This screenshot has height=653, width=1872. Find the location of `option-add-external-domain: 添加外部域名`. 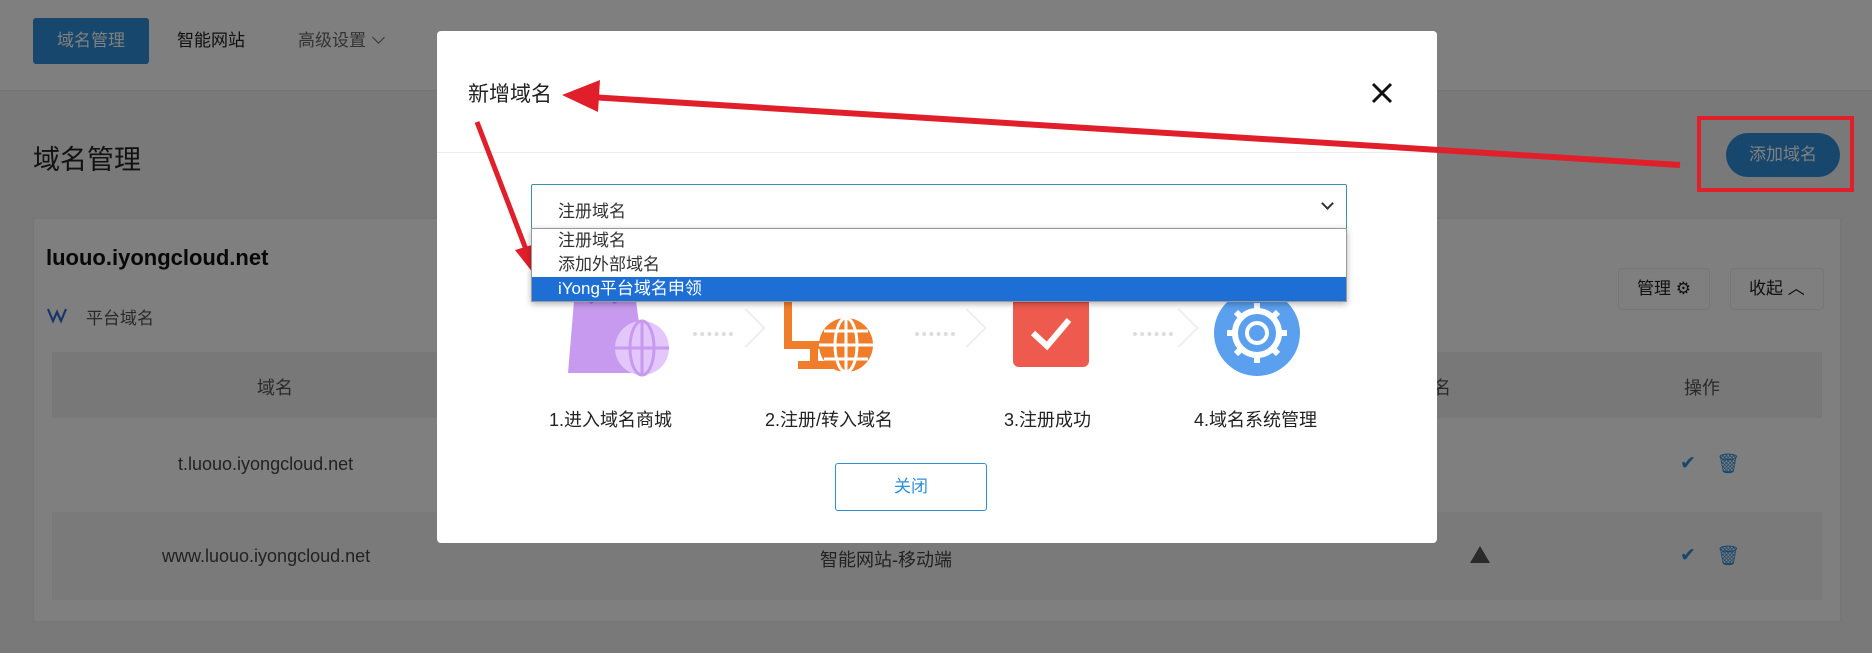

option-add-external-domain: 添加外部域名 is located at coordinates (939, 265).